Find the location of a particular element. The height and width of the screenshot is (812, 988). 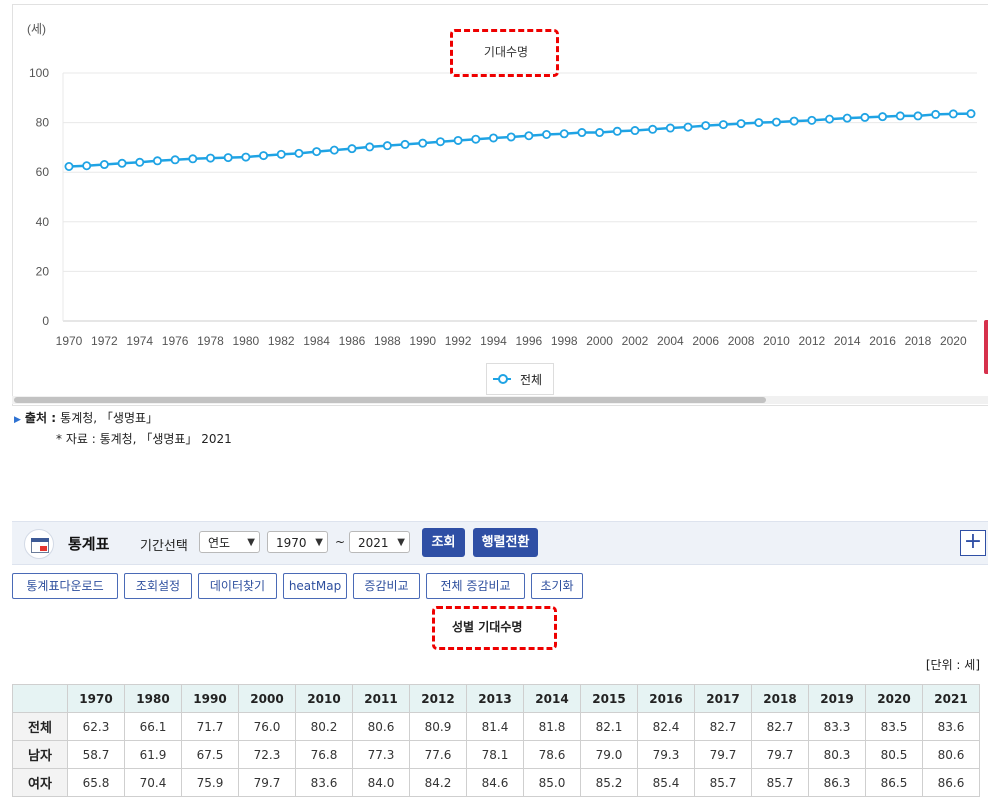

value-cell: 78.1 is located at coordinates (495, 754).